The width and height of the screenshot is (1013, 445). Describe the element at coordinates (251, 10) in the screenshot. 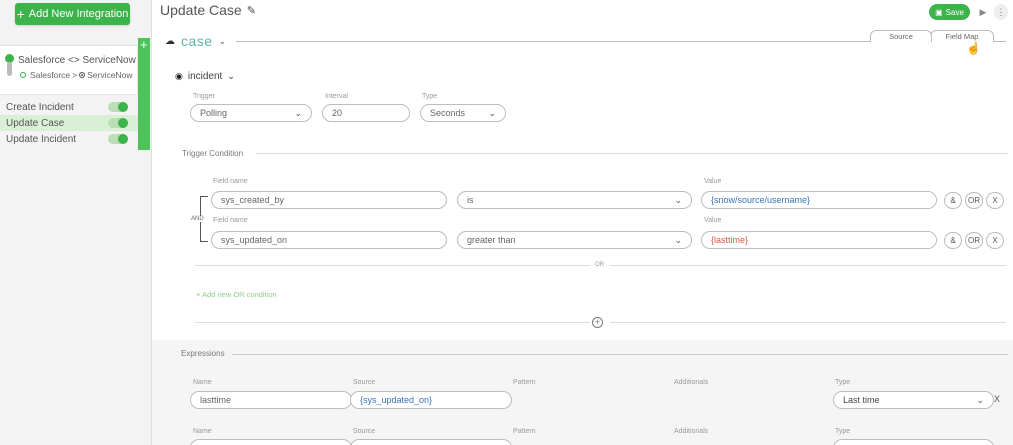

I see `pencil-icon: ✎` at that location.